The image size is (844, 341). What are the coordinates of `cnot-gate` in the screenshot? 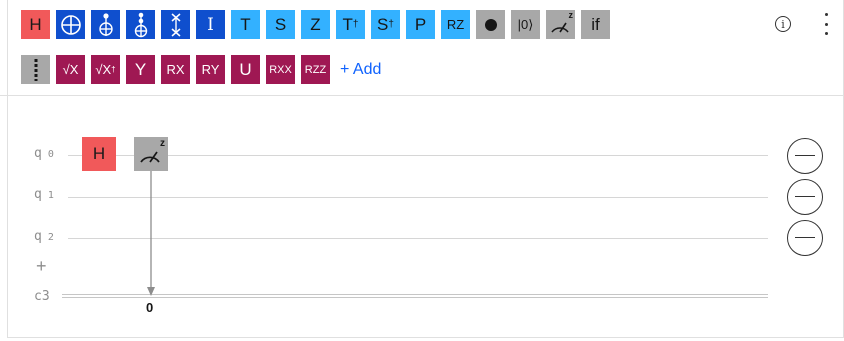 It's located at (70, 24).